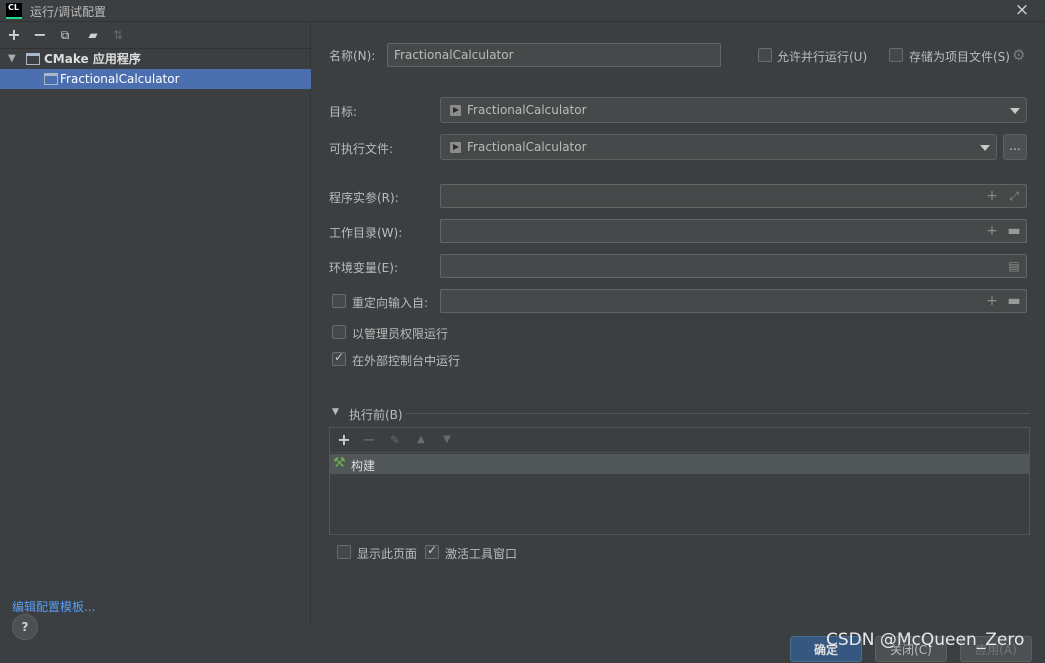 This screenshot has height=663, width=1045. What do you see at coordinates (25, 627) in the screenshot?
I see `help-icon: ?` at bounding box center [25, 627].